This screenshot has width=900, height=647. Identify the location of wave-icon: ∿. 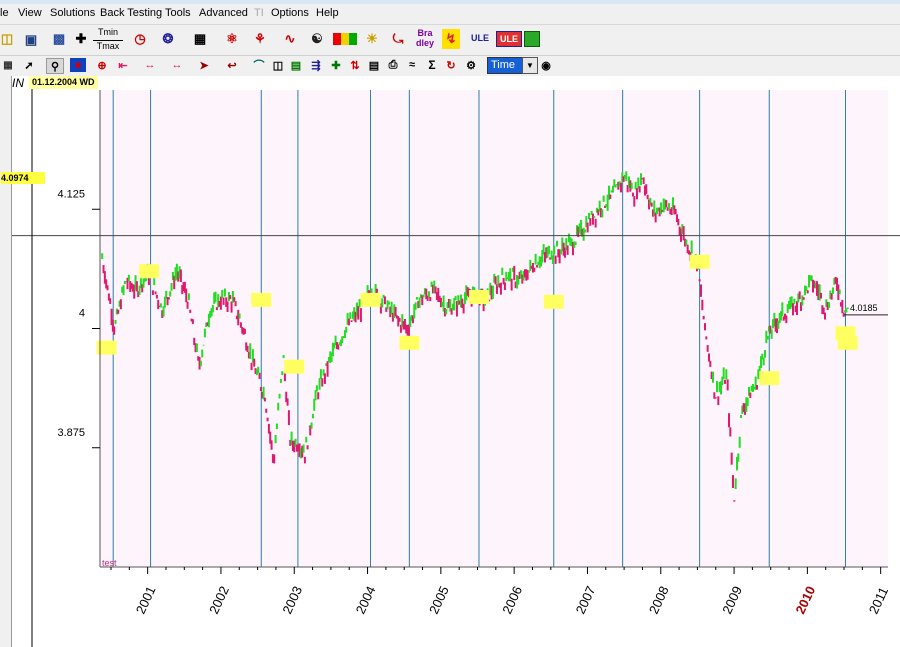
(290, 39).